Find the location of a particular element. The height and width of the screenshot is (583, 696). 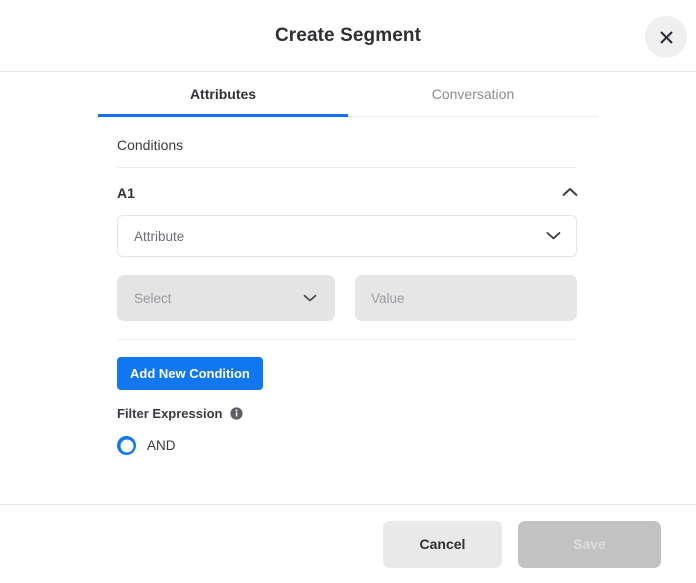

operator-value-row: Select Value is located at coordinates (347, 298).